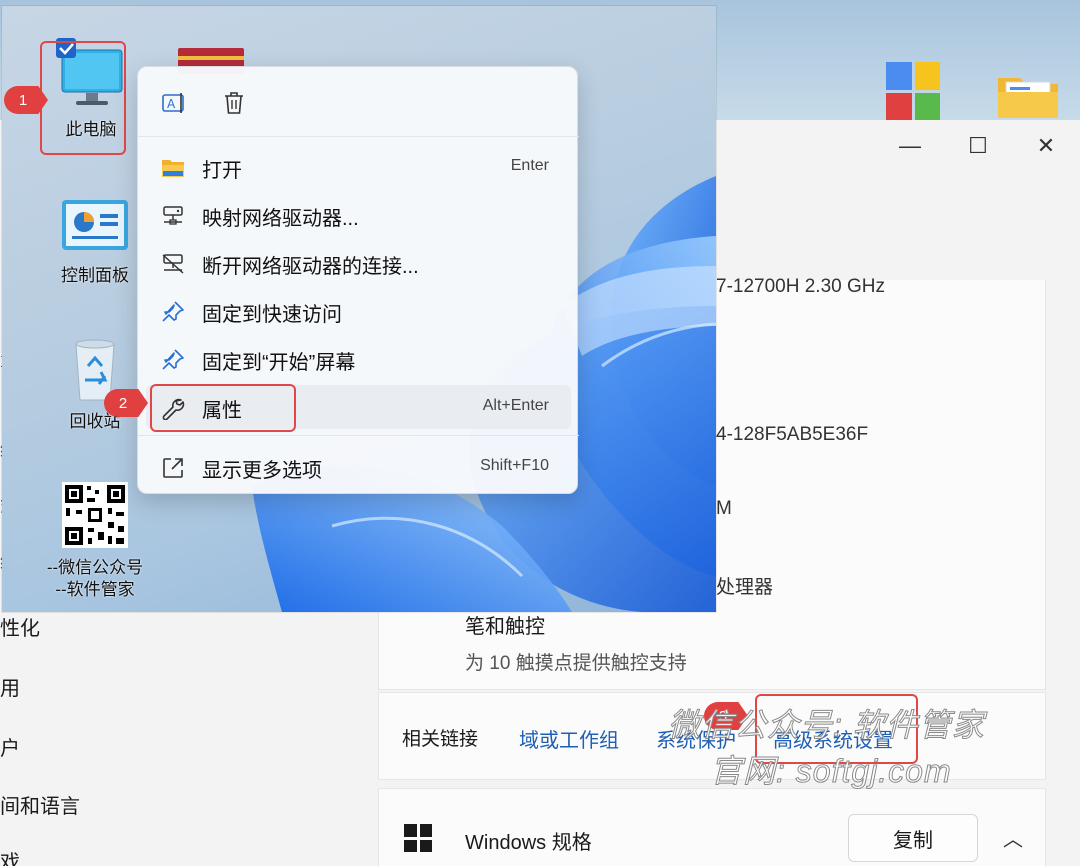 The image size is (1080, 866). I want to click on wechat-qr-label: --微信公众号 --软件管家, so click(95, 578).